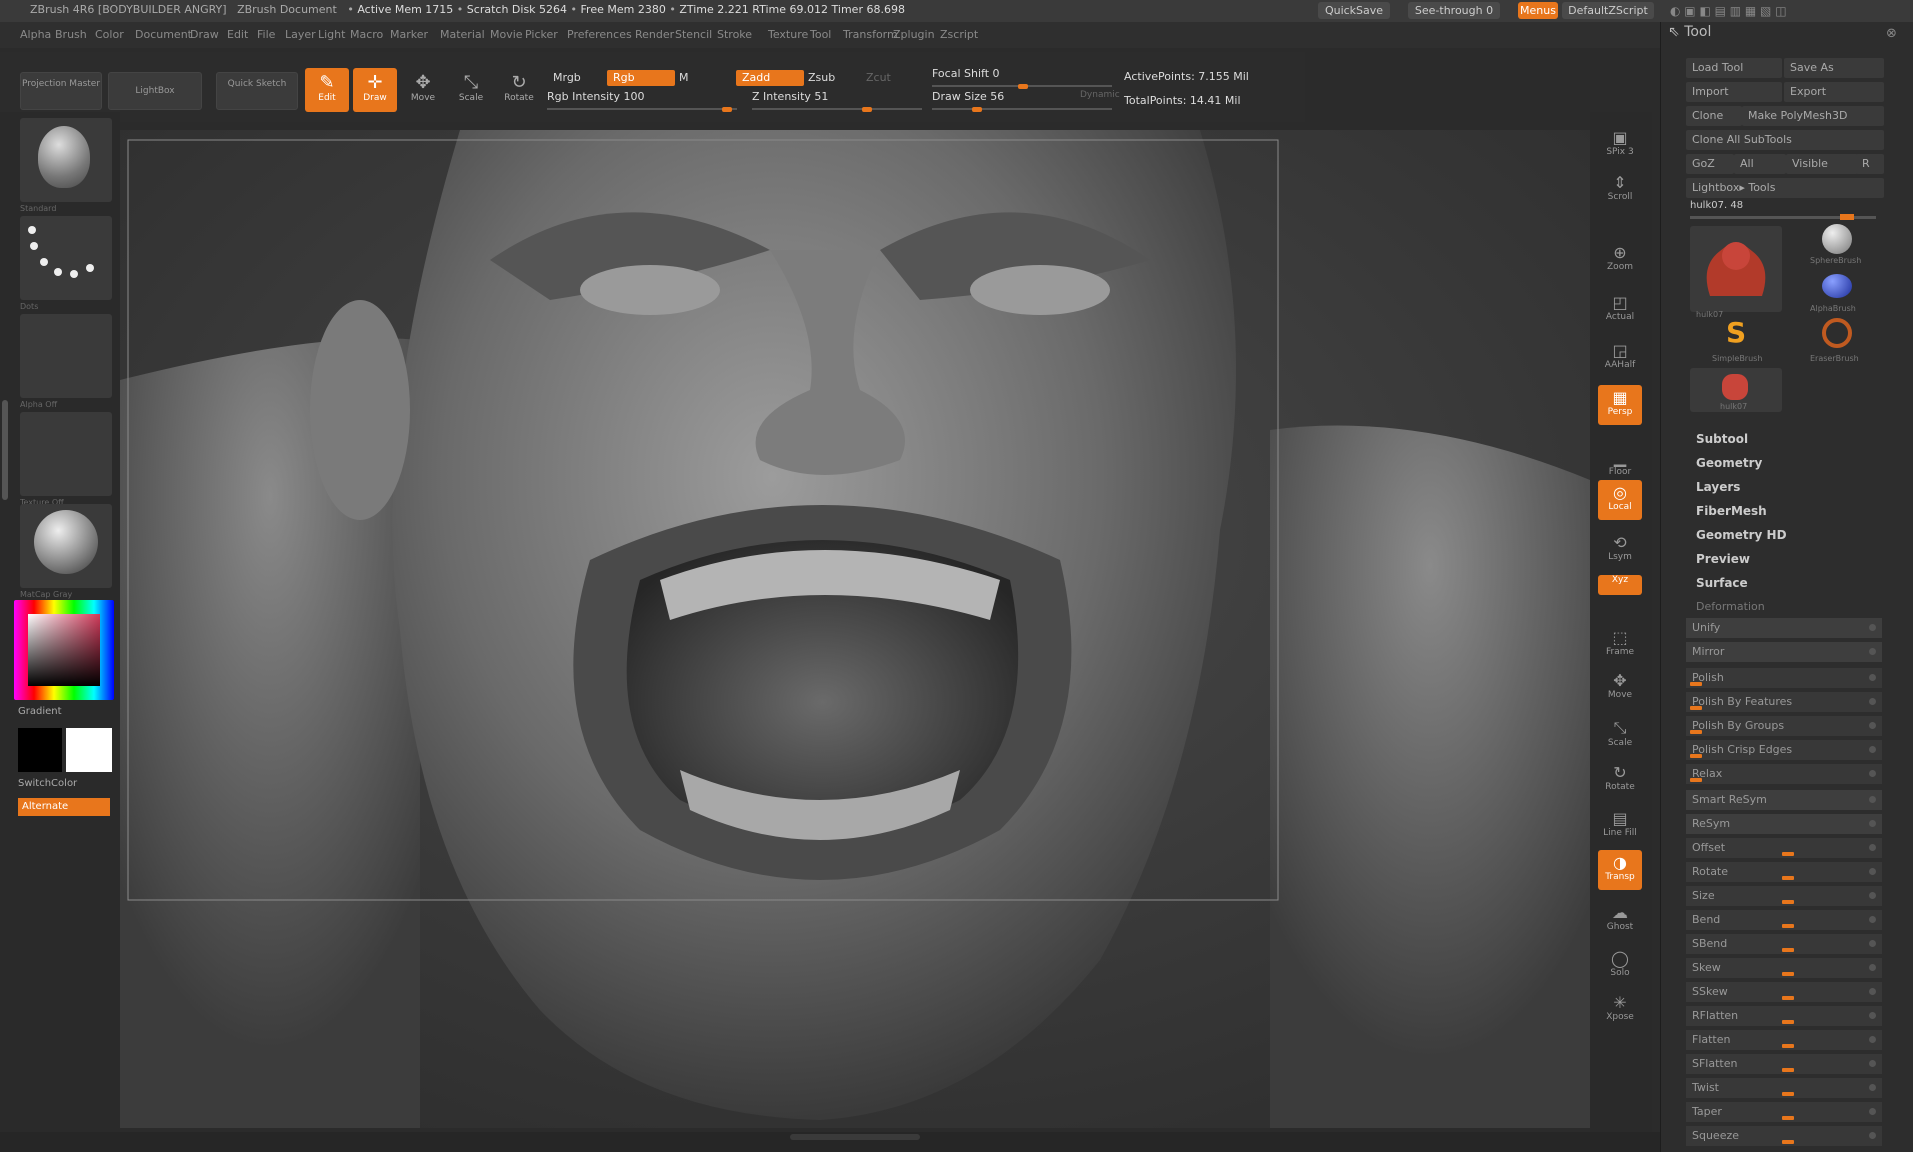 The width and height of the screenshot is (1913, 1152). What do you see at coordinates (1728, 11) in the screenshot?
I see `window-controls: ◐ ▣ ◧ ▤ ▥ ▦ ▧ ◫` at bounding box center [1728, 11].